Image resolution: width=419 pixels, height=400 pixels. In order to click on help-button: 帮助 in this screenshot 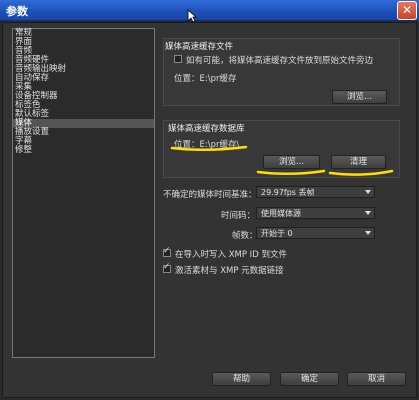, I will do `click(241, 379)`.